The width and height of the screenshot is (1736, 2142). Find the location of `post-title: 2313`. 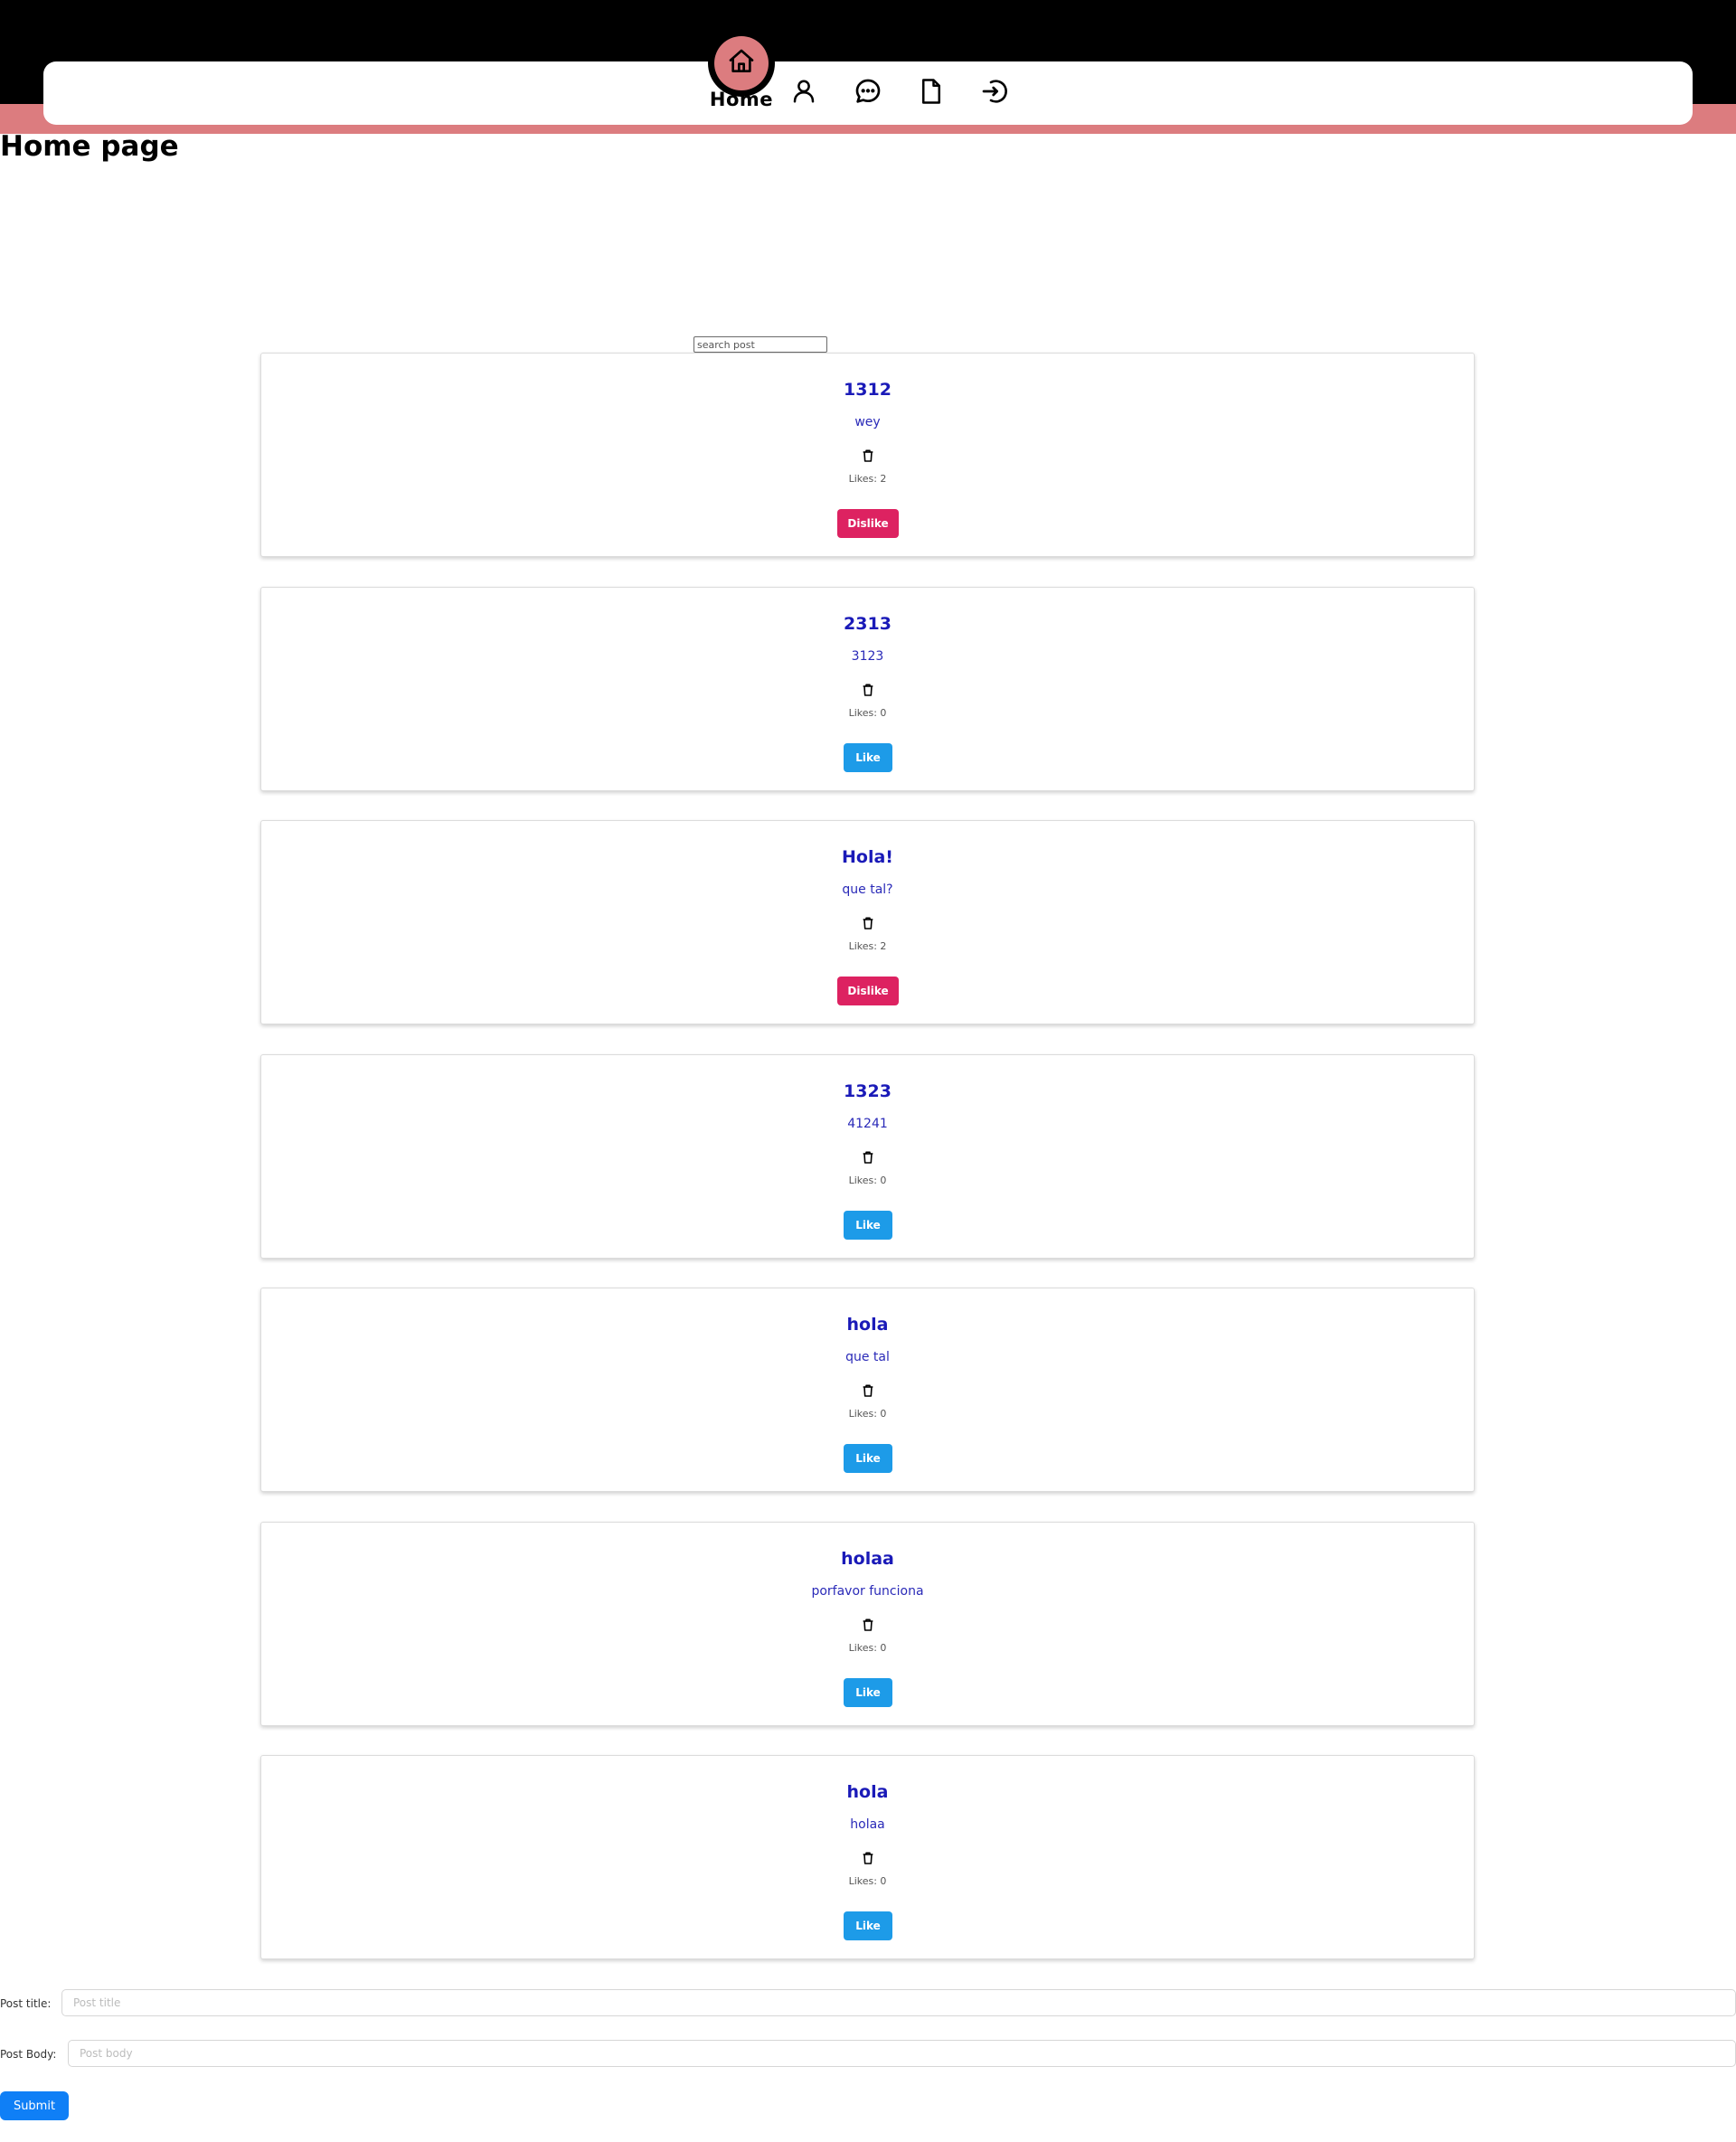

post-title: 2313 is located at coordinates (868, 624).